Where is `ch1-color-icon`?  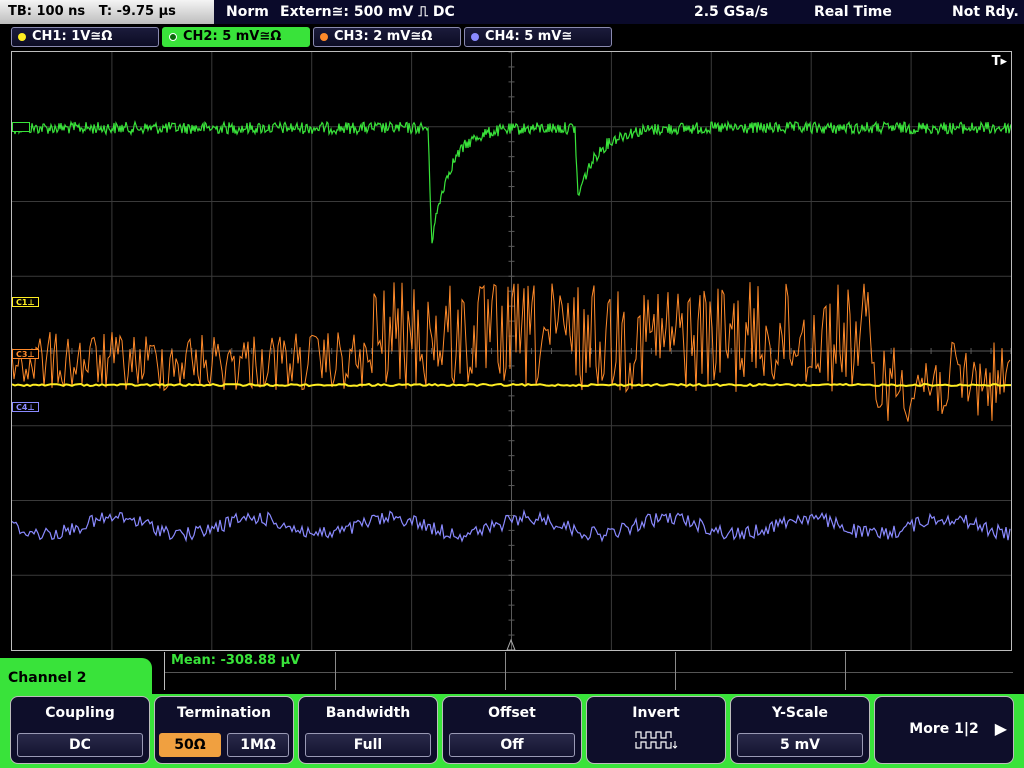 ch1-color-icon is located at coordinates (22, 37).